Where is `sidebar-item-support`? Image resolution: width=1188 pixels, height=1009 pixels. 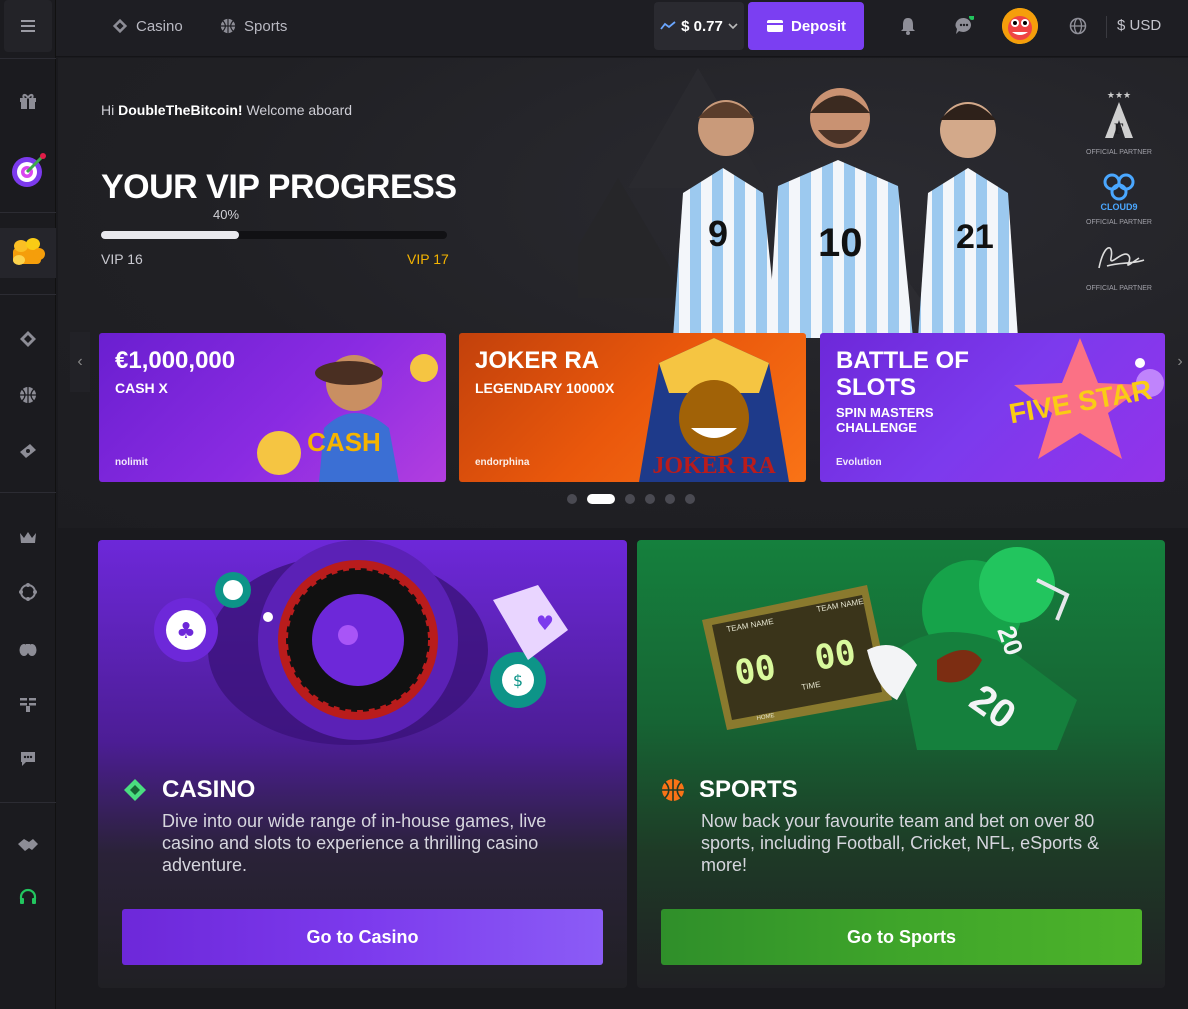
sidebar-item-support is located at coordinates (28, 897).